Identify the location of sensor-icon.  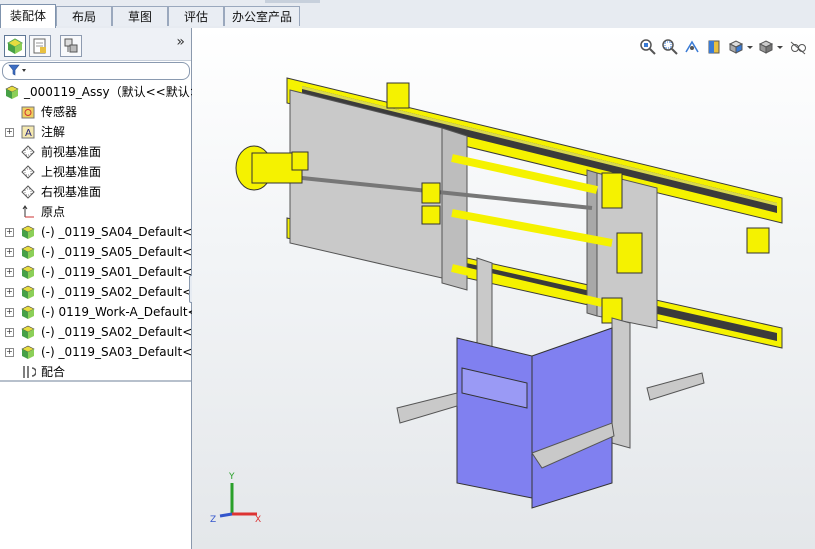
(28, 112).